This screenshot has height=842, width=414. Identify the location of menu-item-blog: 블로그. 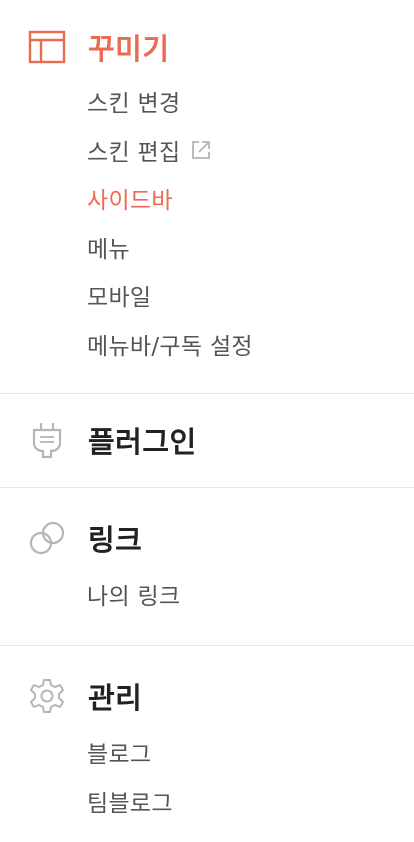
(130, 752).